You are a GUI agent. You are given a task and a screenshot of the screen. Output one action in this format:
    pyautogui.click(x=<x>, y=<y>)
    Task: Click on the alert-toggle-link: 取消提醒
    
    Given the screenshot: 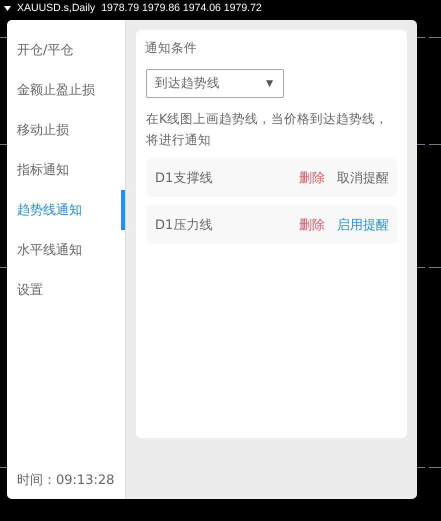 What is the action you would take?
    pyautogui.click(x=363, y=177)
    